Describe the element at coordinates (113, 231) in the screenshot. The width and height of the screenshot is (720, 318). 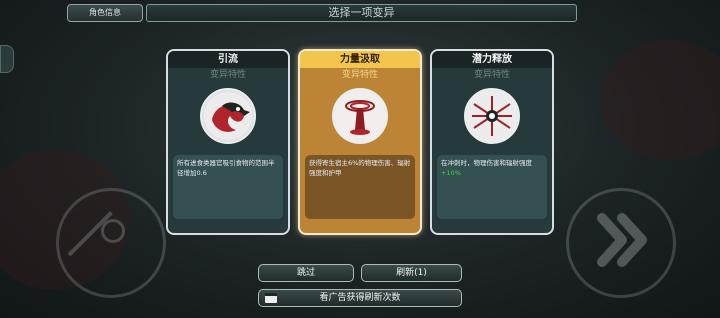
I see `joystick-knob` at that location.